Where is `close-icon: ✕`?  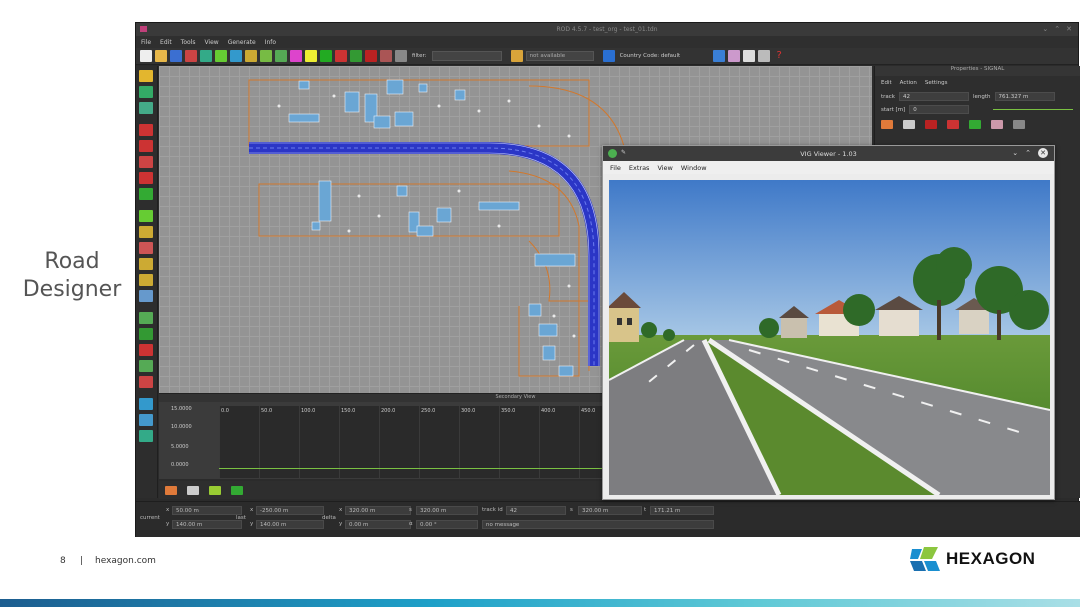
close-icon: ✕ is located at coordinates (1069, 29).